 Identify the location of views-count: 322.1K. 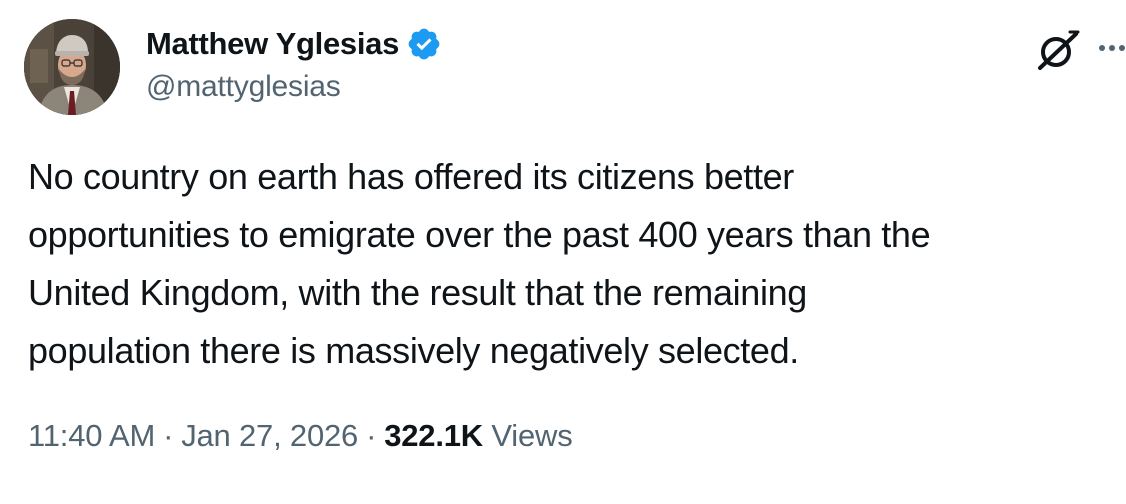
(433, 435).